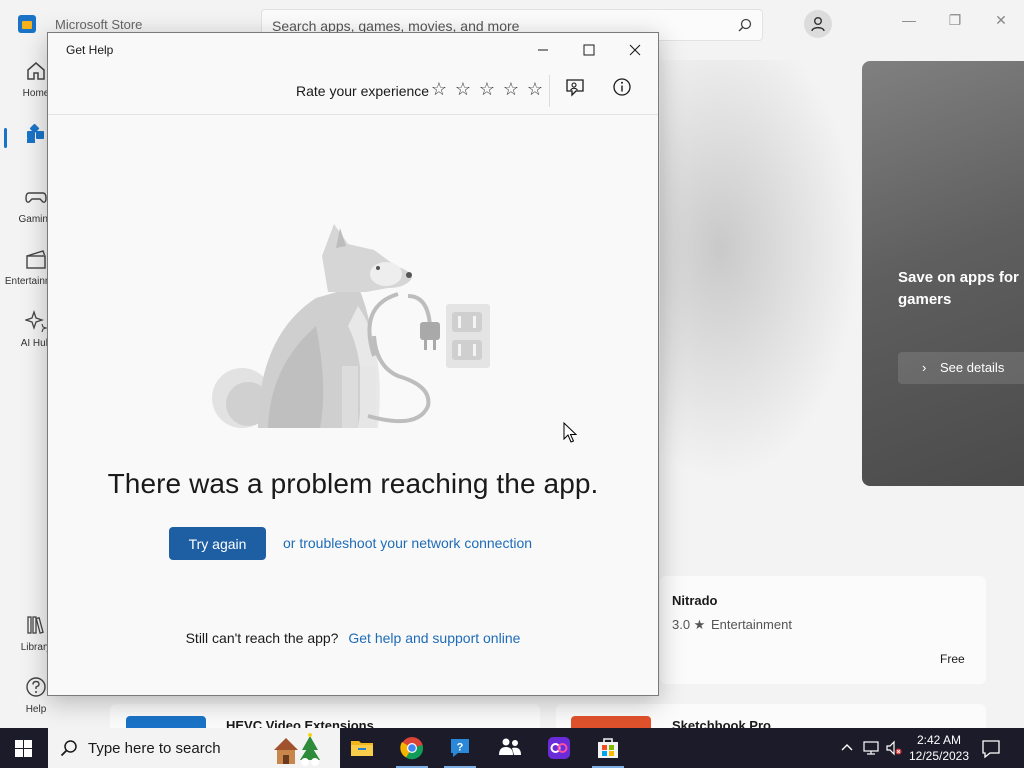  I want to click on get-help-title: Get Help, so click(90, 50).